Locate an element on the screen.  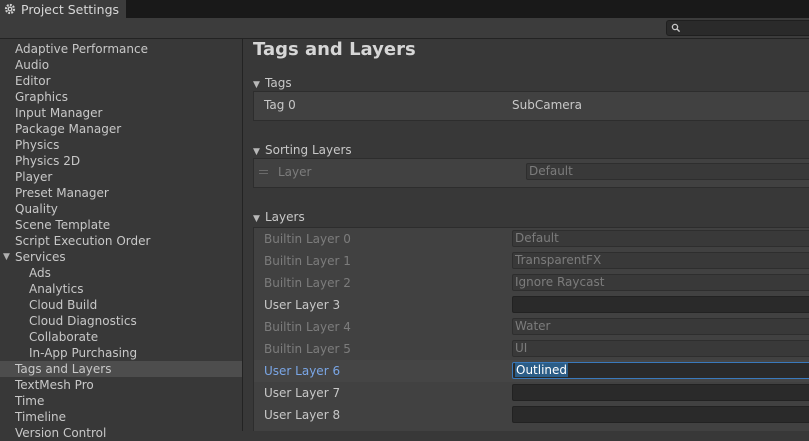
tag-row: Tag 0 SubCamera is located at coordinates (531, 105).